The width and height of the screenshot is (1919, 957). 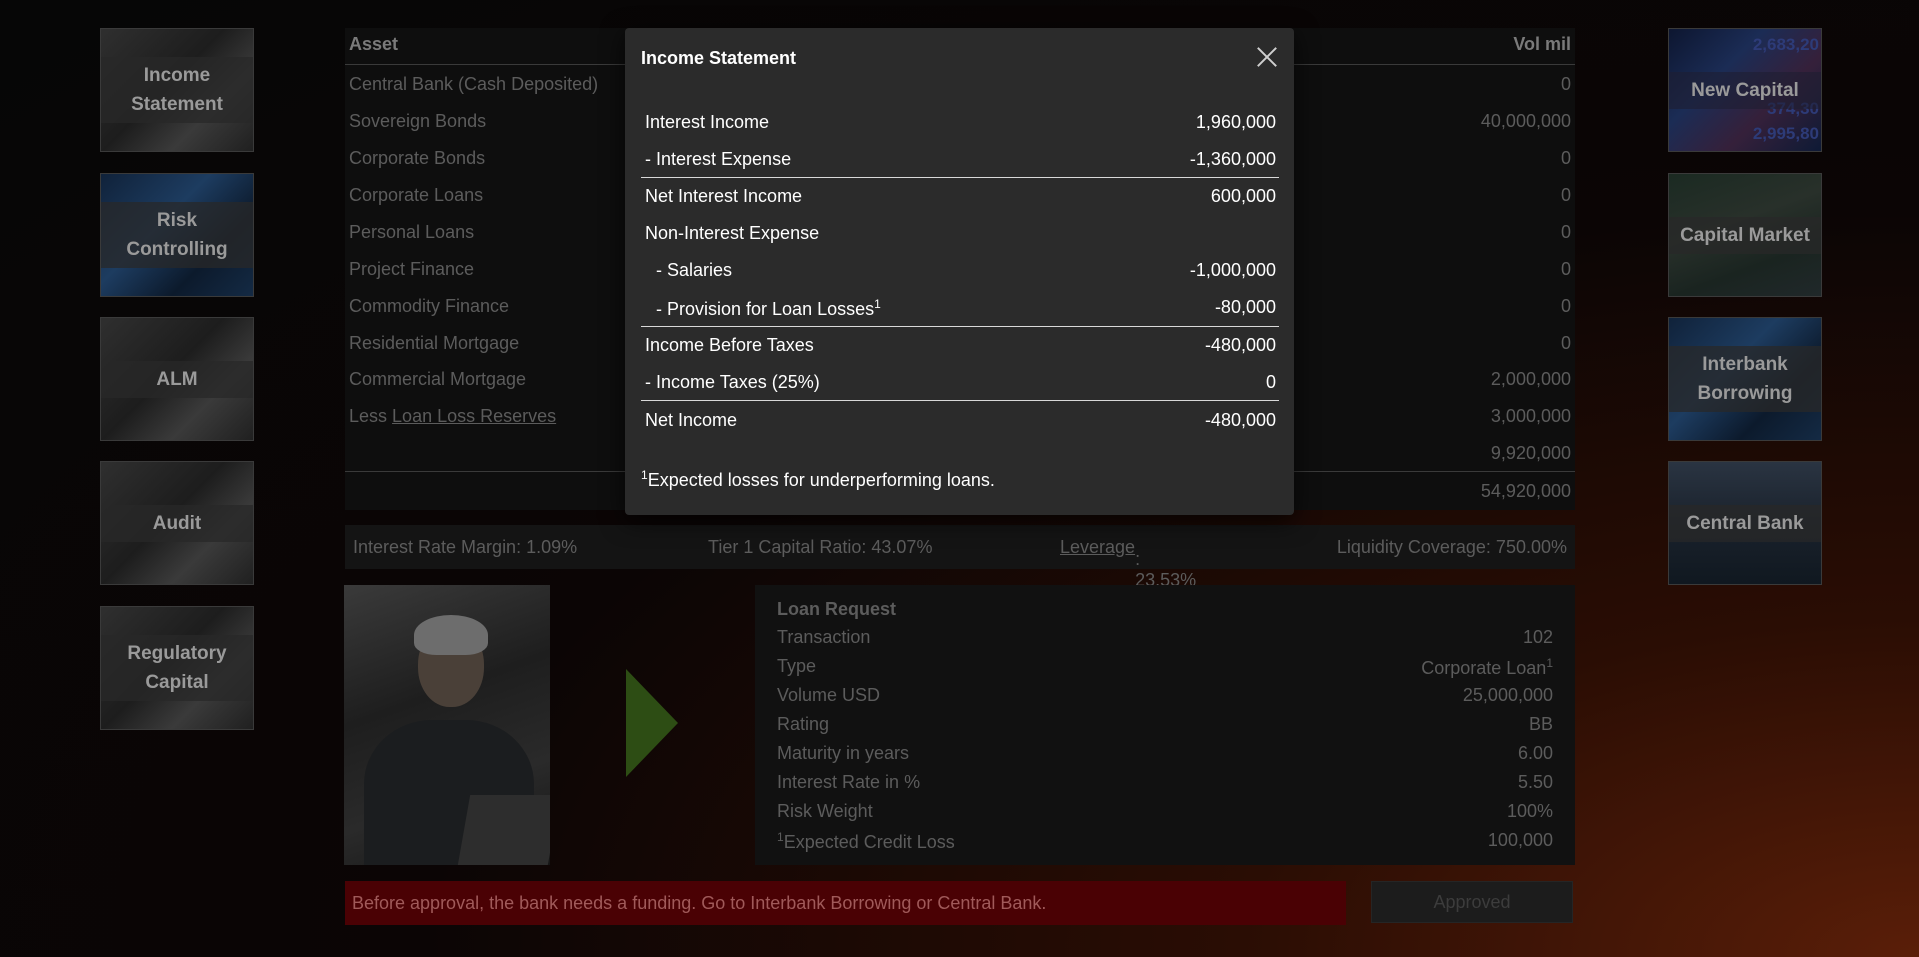 I want to click on close-icon, so click(x=1267, y=57).